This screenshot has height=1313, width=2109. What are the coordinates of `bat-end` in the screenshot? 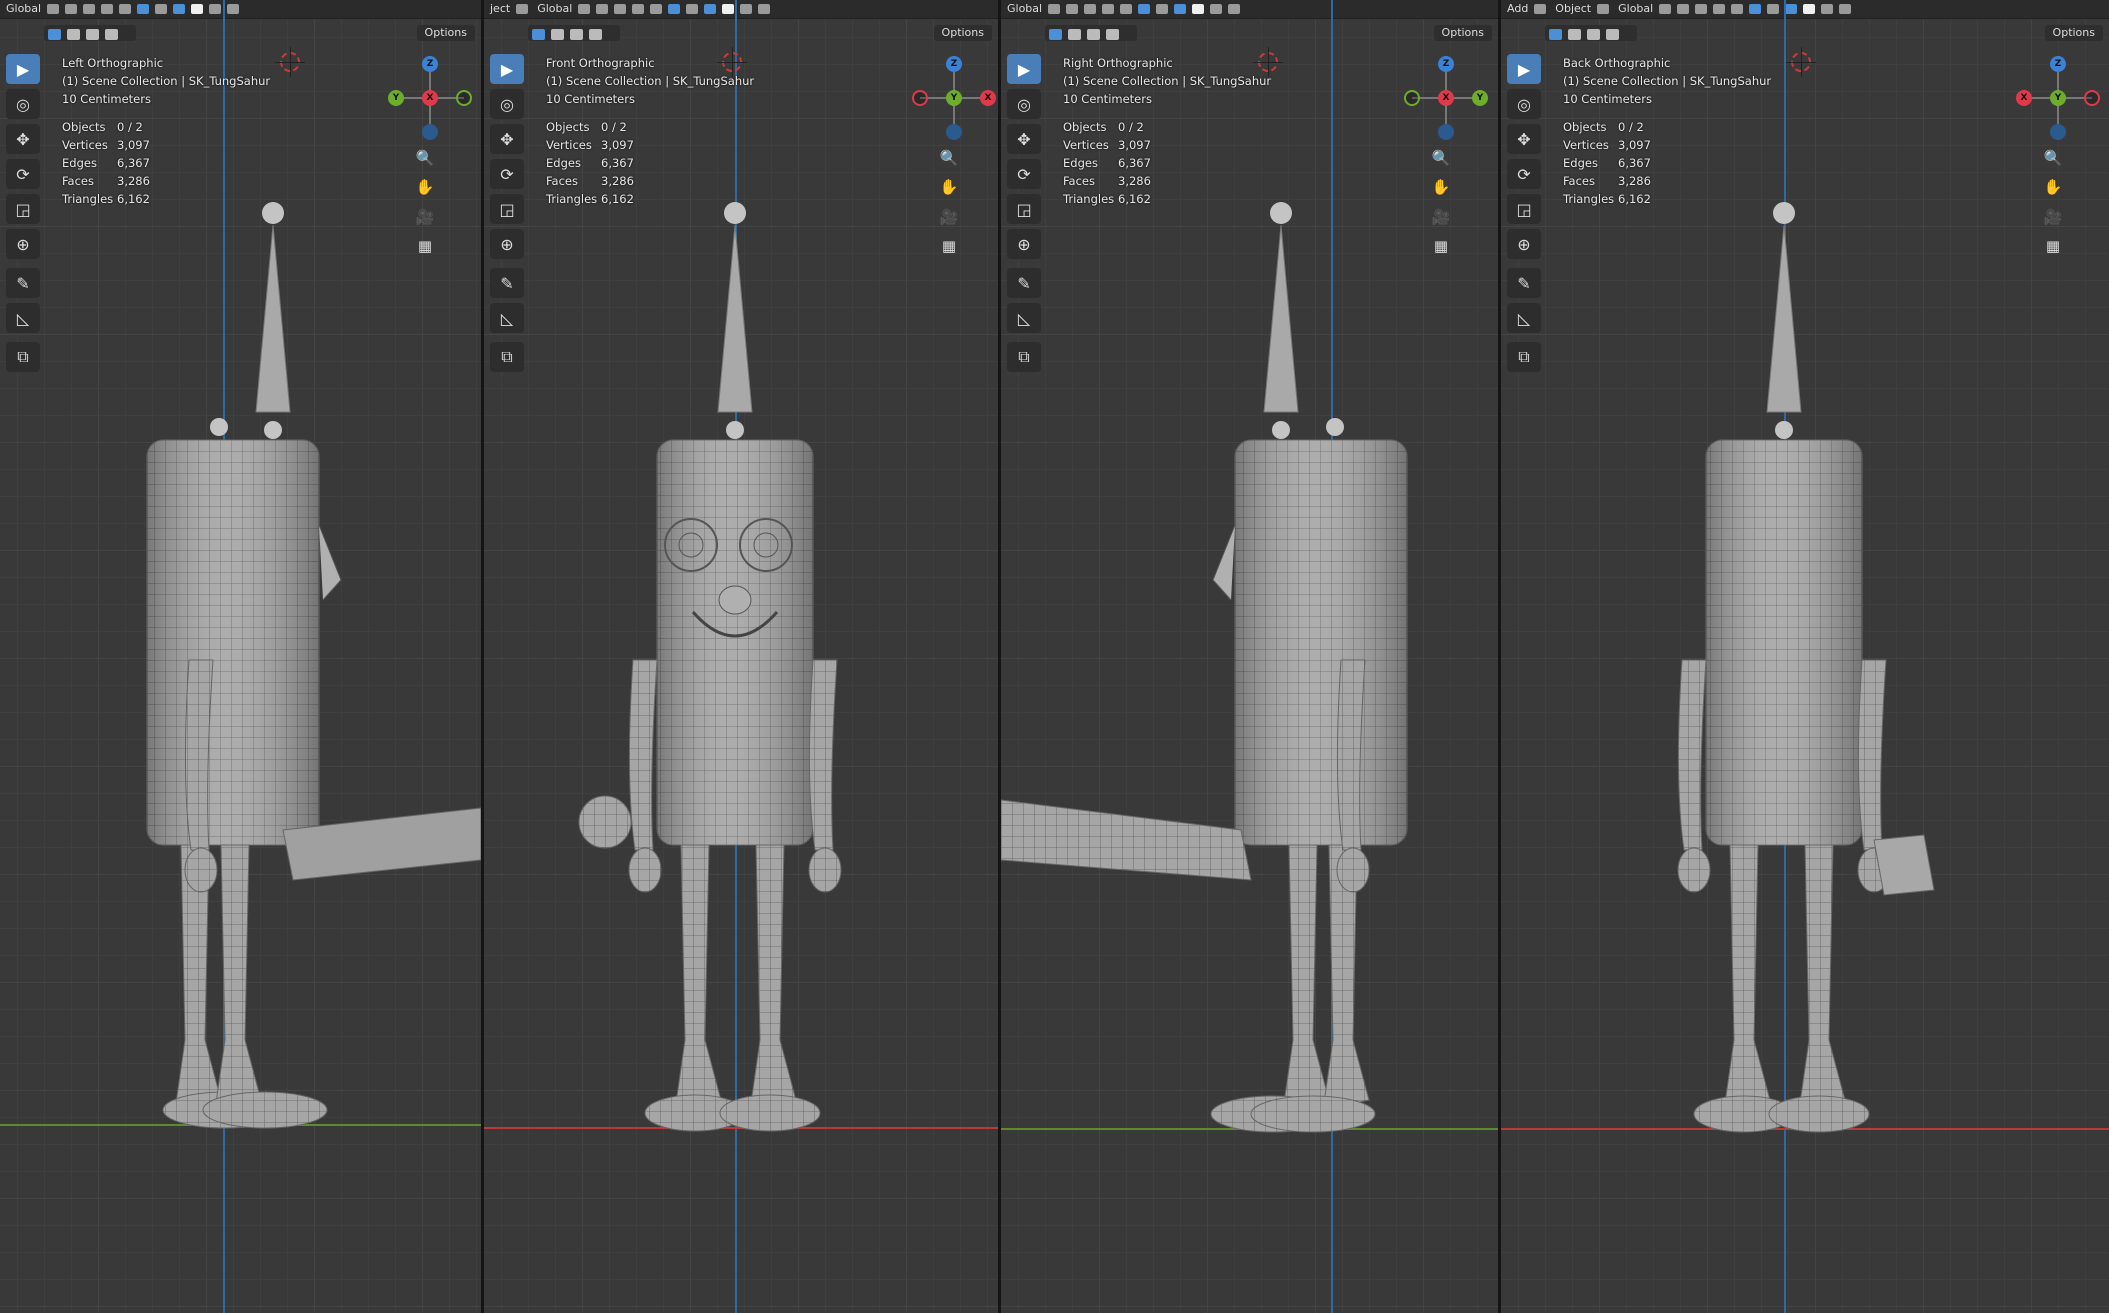 It's located at (605, 822).